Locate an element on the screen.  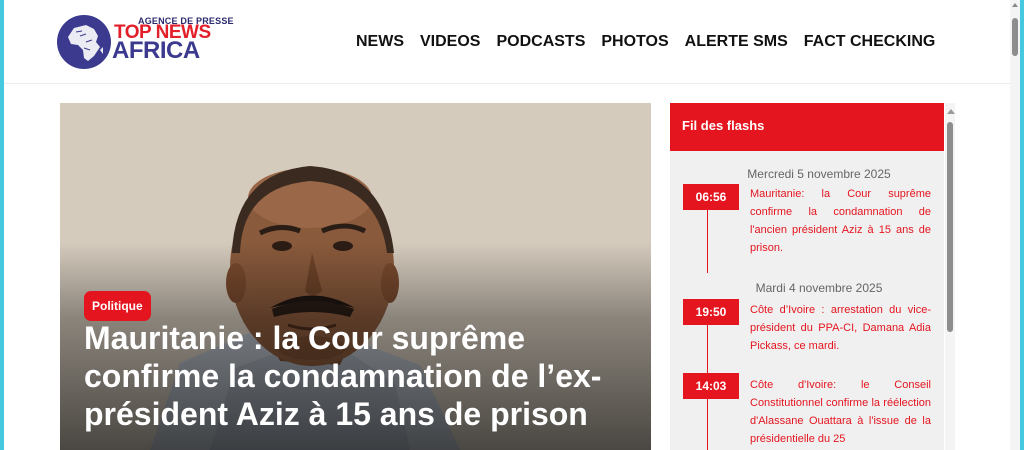
nav-fact-checking: FACT CHECKING is located at coordinates (870, 42).